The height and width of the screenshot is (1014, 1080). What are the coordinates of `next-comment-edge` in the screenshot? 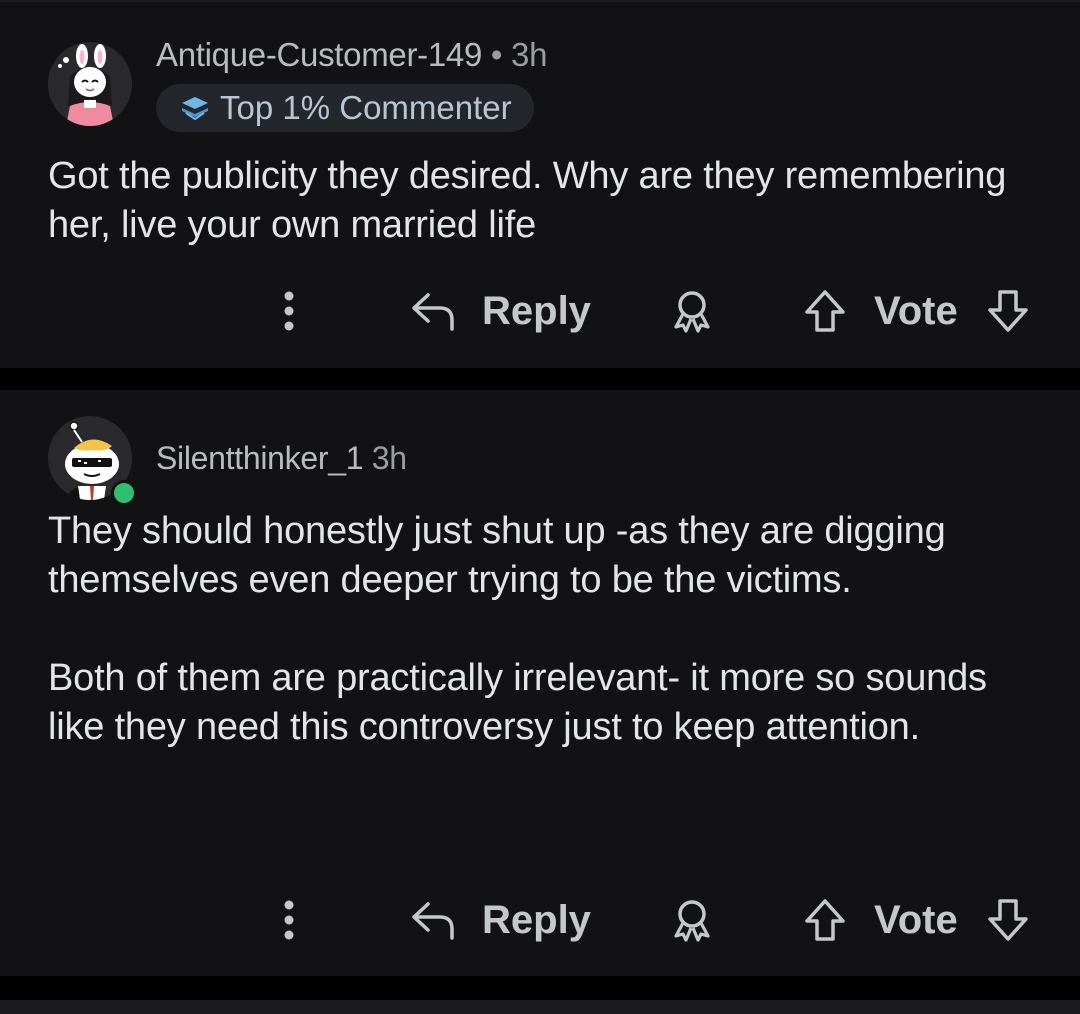 It's located at (540, 1007).